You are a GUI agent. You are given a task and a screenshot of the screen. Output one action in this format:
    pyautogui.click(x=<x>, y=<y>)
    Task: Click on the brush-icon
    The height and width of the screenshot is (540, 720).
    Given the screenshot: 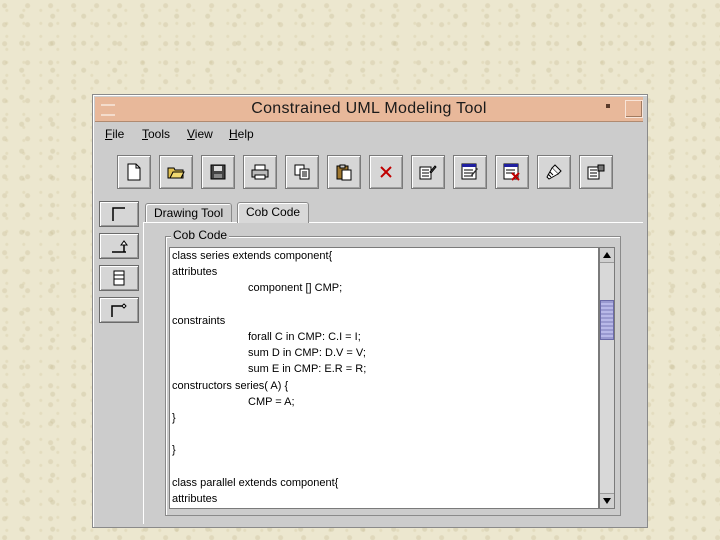 What is the action you would take?
    pyautogui.click(x=554, y=172)
    